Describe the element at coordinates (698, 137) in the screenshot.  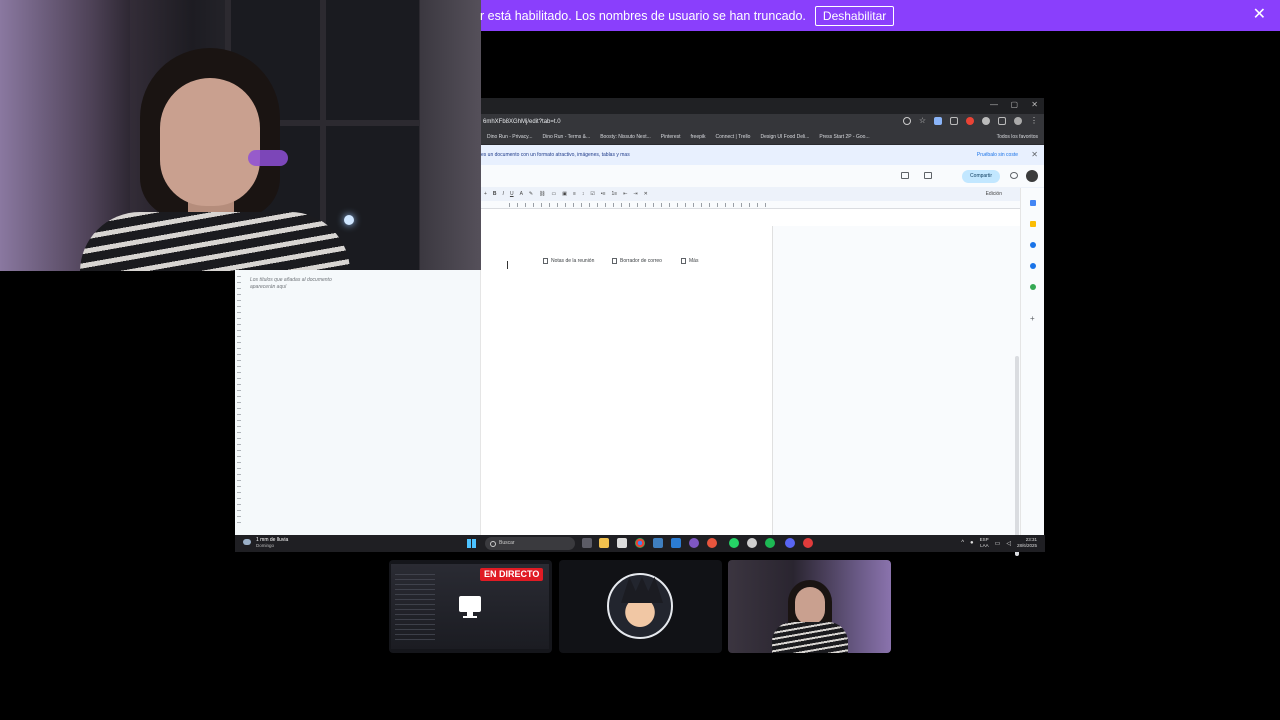
I see `bookmark-item: freepik` at that location.